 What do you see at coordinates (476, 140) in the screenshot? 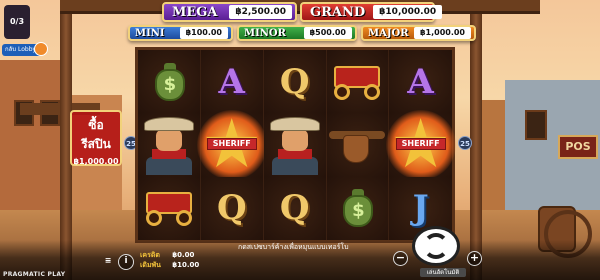
I see `wooden-post` at bounding box center [476, 140].